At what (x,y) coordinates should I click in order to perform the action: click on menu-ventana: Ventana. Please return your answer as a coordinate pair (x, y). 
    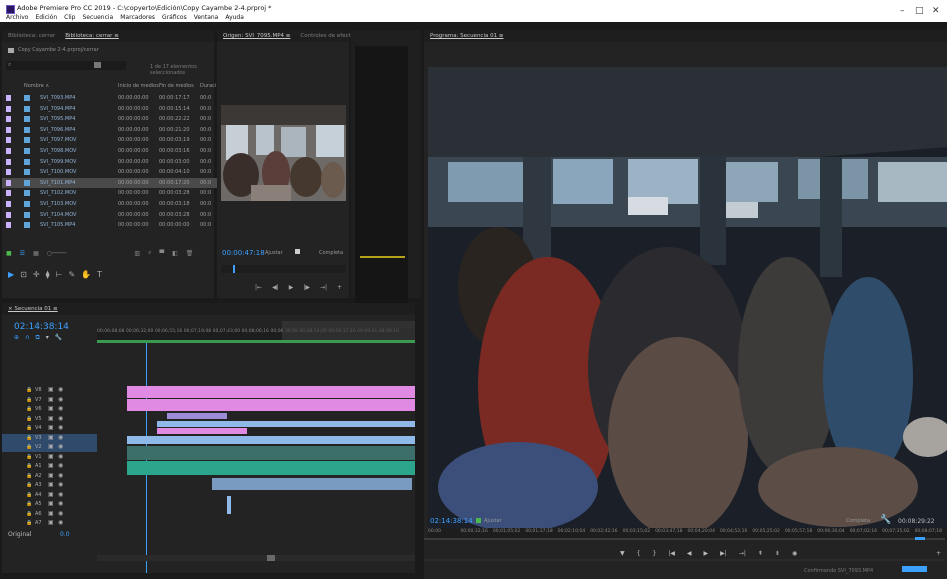
    Looking at the image, I should click on (206, 17).